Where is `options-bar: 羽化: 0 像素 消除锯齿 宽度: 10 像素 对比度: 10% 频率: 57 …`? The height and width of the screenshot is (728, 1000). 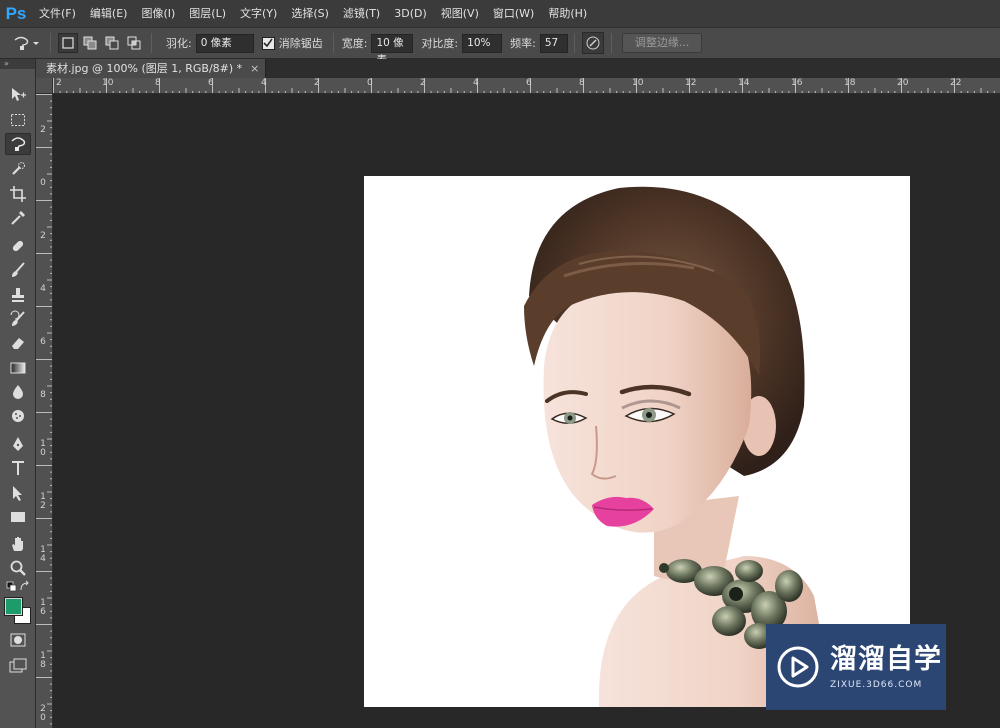 options-bar: 羽化: 0 像素 消除锯齿 宽度: 10 像素 对比度: 10% 频率: 57 … is located at coordinates (500, 46).